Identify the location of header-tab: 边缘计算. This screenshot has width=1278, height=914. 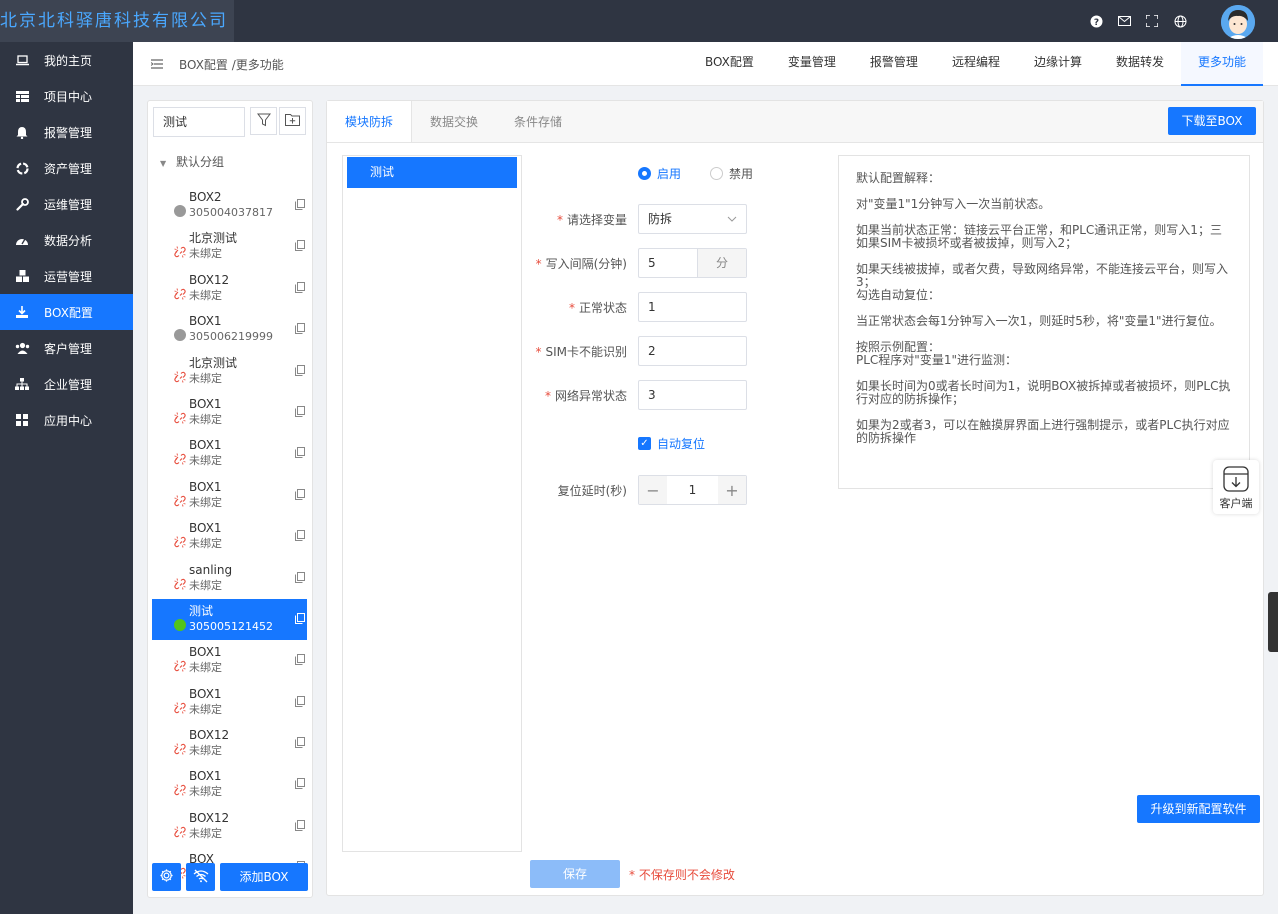
(1058, 64).